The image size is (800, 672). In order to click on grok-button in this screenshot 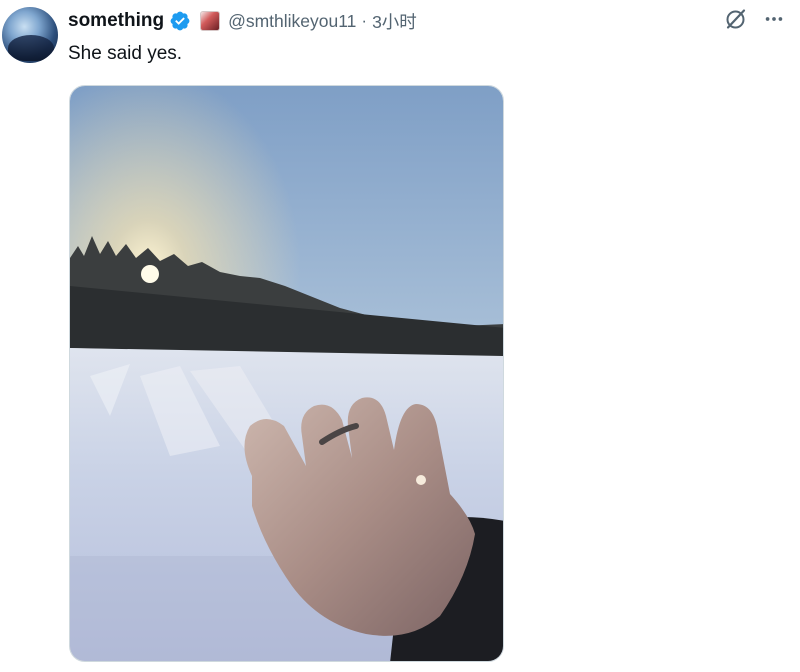, I will do `click(736, 21)`.